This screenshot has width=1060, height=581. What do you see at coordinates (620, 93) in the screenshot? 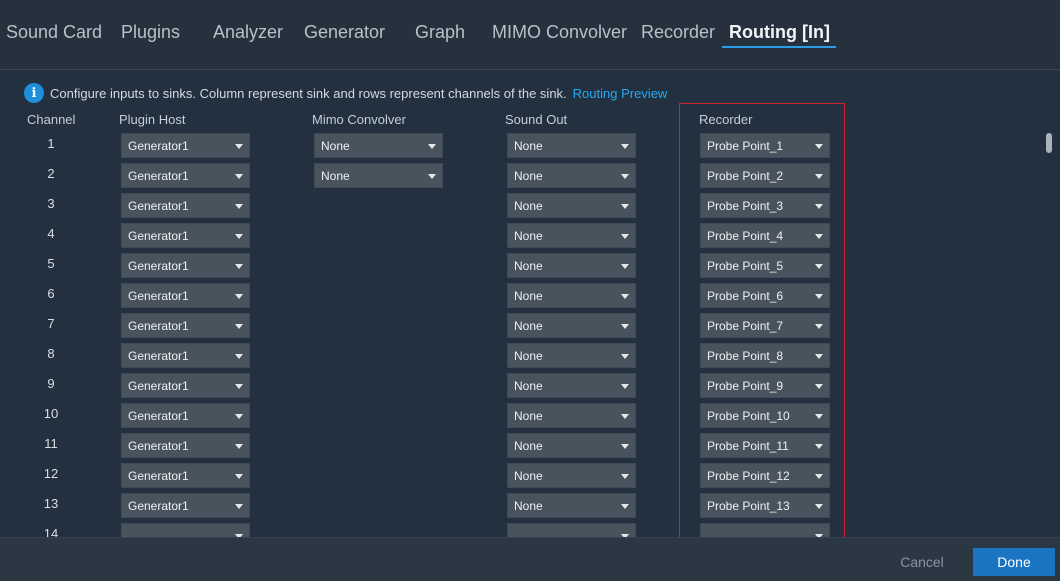
I see `routing-preview-link: Routing Preview` at bounding box center [620, 93].